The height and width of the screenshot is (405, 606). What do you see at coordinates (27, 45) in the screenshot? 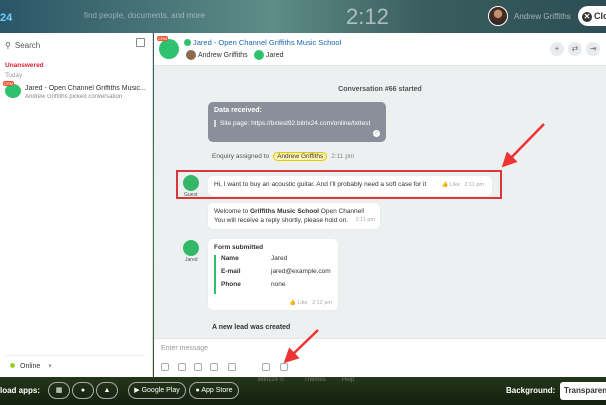
I see `search-label: Search` at bounding box center [27, 45].